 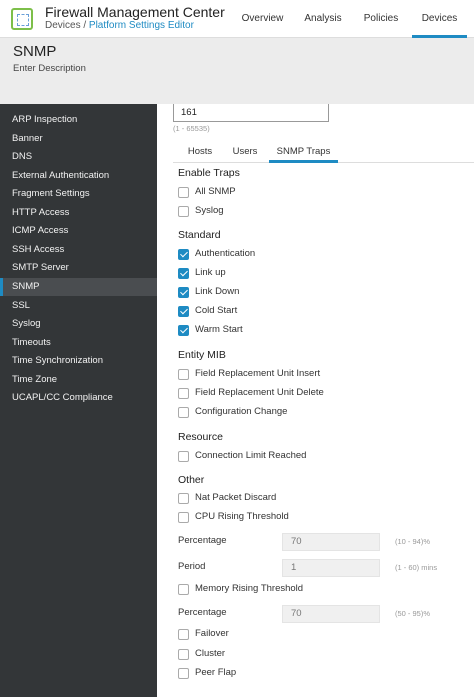 I want to click on warm-start-label: Warm Start, so click(x=219, y=329).